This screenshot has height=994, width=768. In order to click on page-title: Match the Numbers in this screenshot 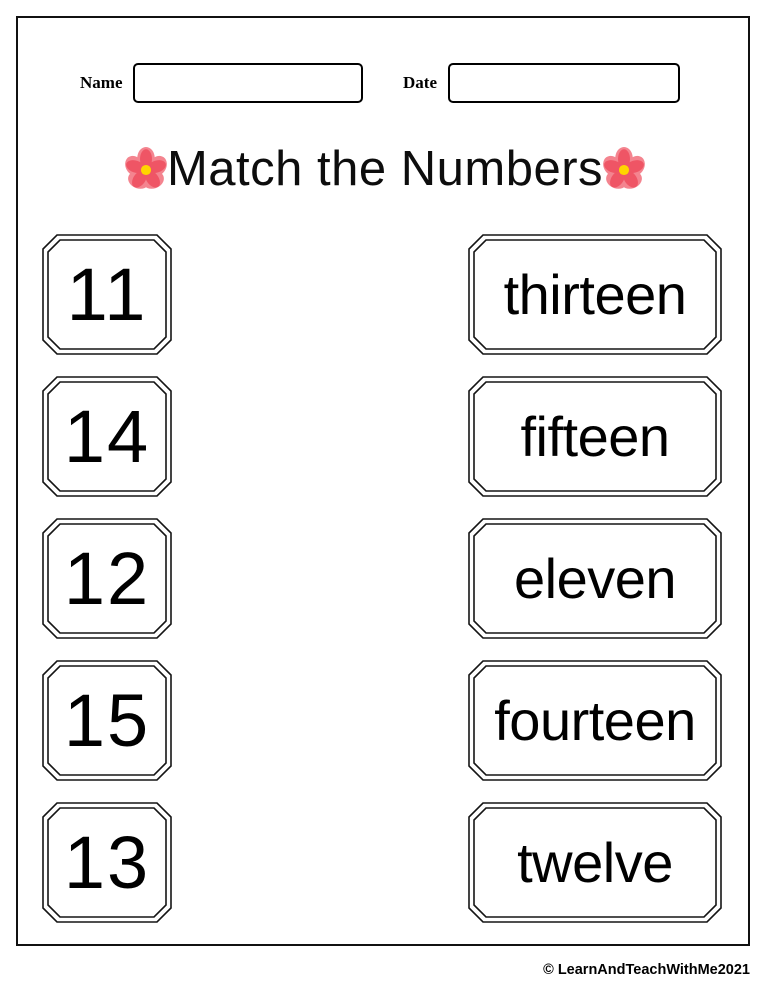, I will do `click(385, 169)`.